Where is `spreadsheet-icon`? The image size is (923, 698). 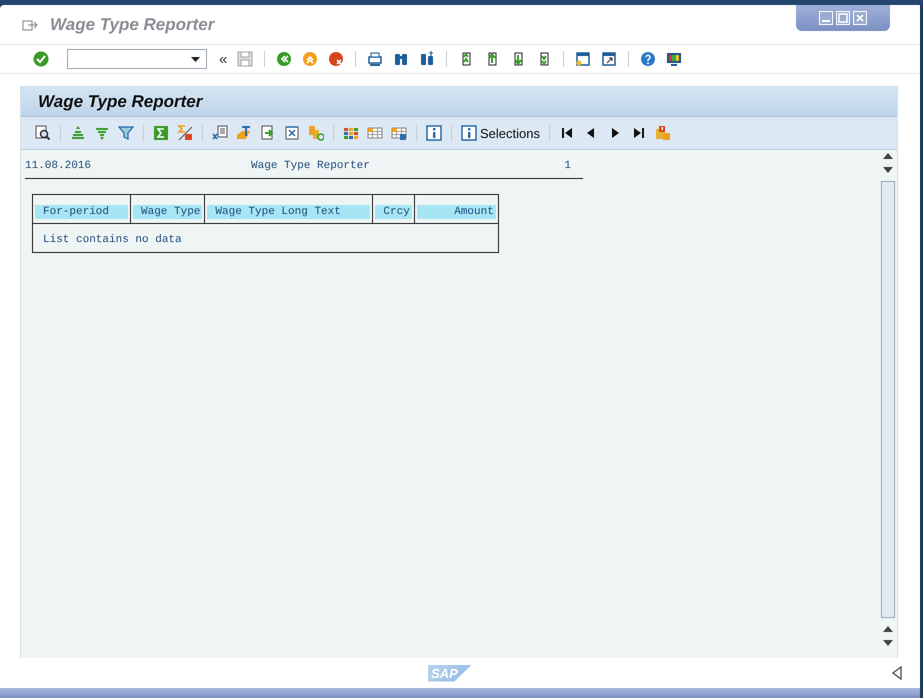
spreadsheet-icon is located at coordinates (220, 133).